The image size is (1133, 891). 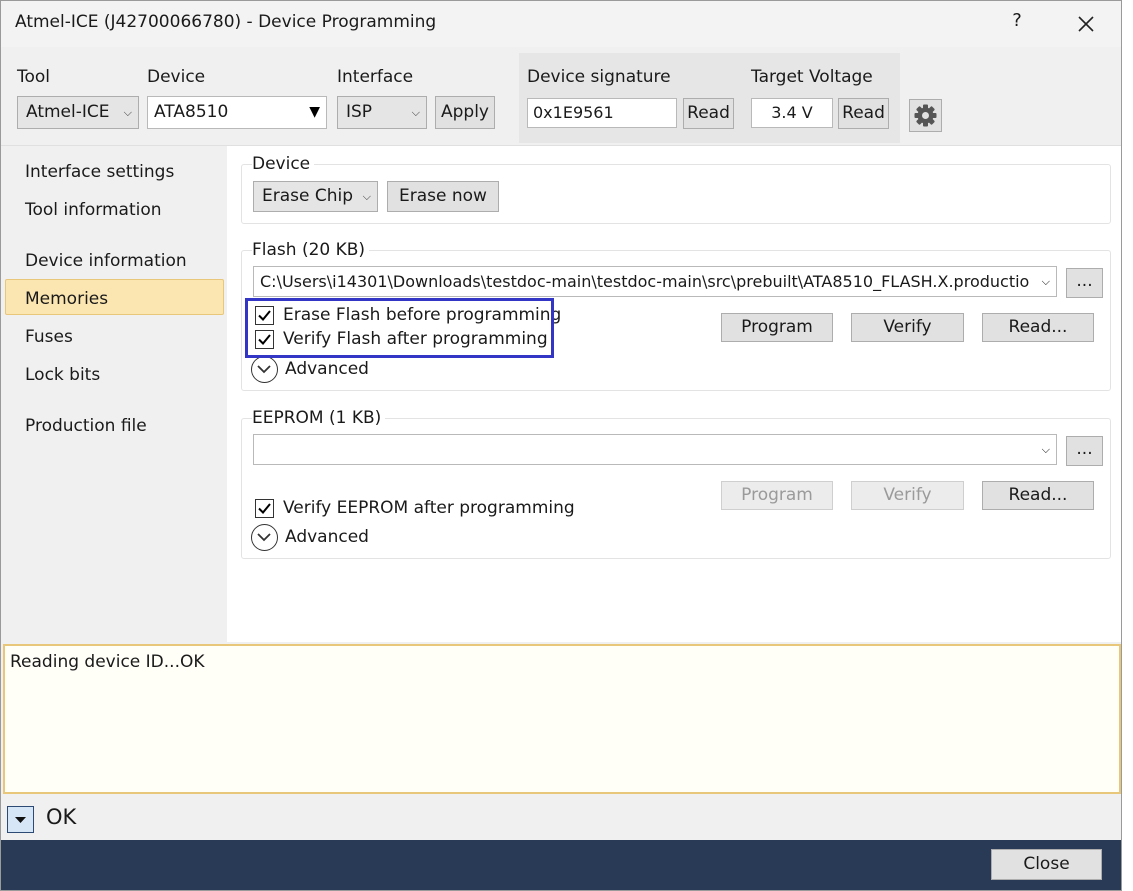 What do you see at coordinates (308, 196) in the screenshot?
I see `erase-mode-value: Erase Chip` at bounding box center [308, 196].